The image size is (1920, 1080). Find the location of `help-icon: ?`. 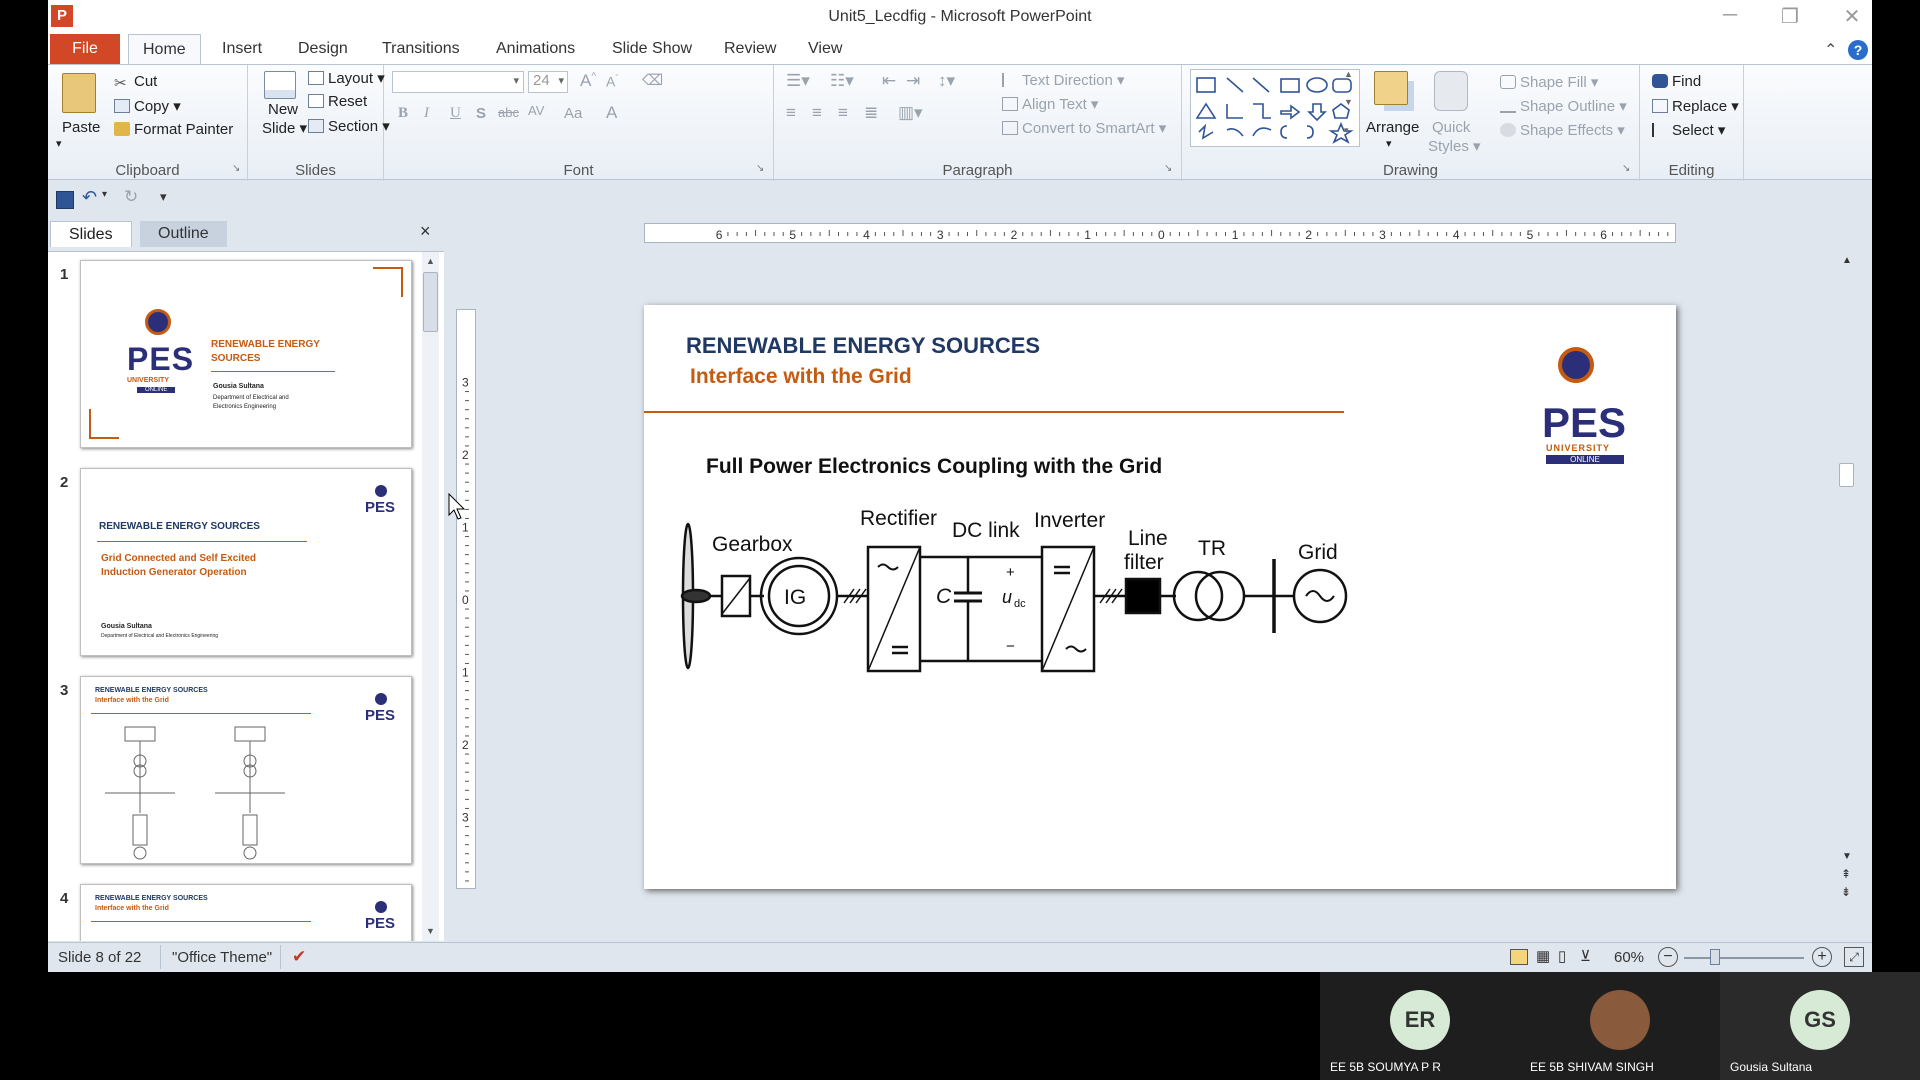

help-icon: ? is located at coordinates (1858, 50).